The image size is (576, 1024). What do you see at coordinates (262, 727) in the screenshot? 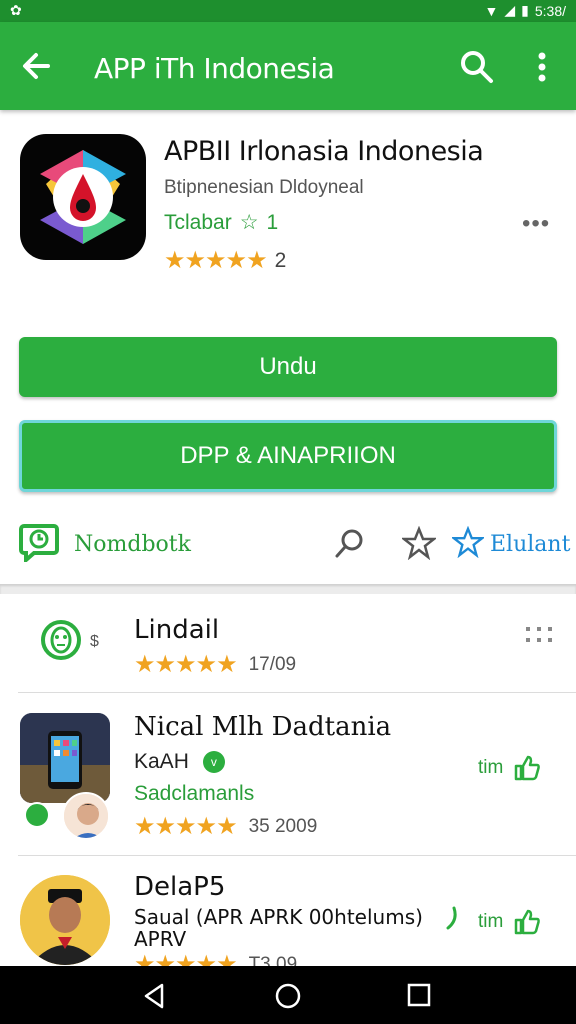
I see `list-item-title: Nical Mlh Dadtania` at bounding box center [262, 727].